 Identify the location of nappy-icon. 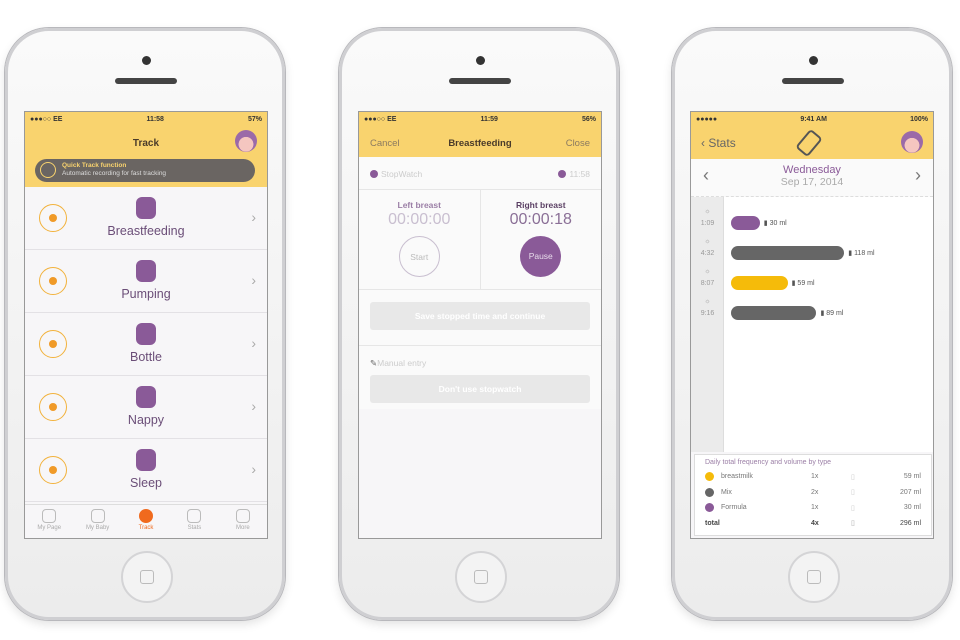
(146, 397).